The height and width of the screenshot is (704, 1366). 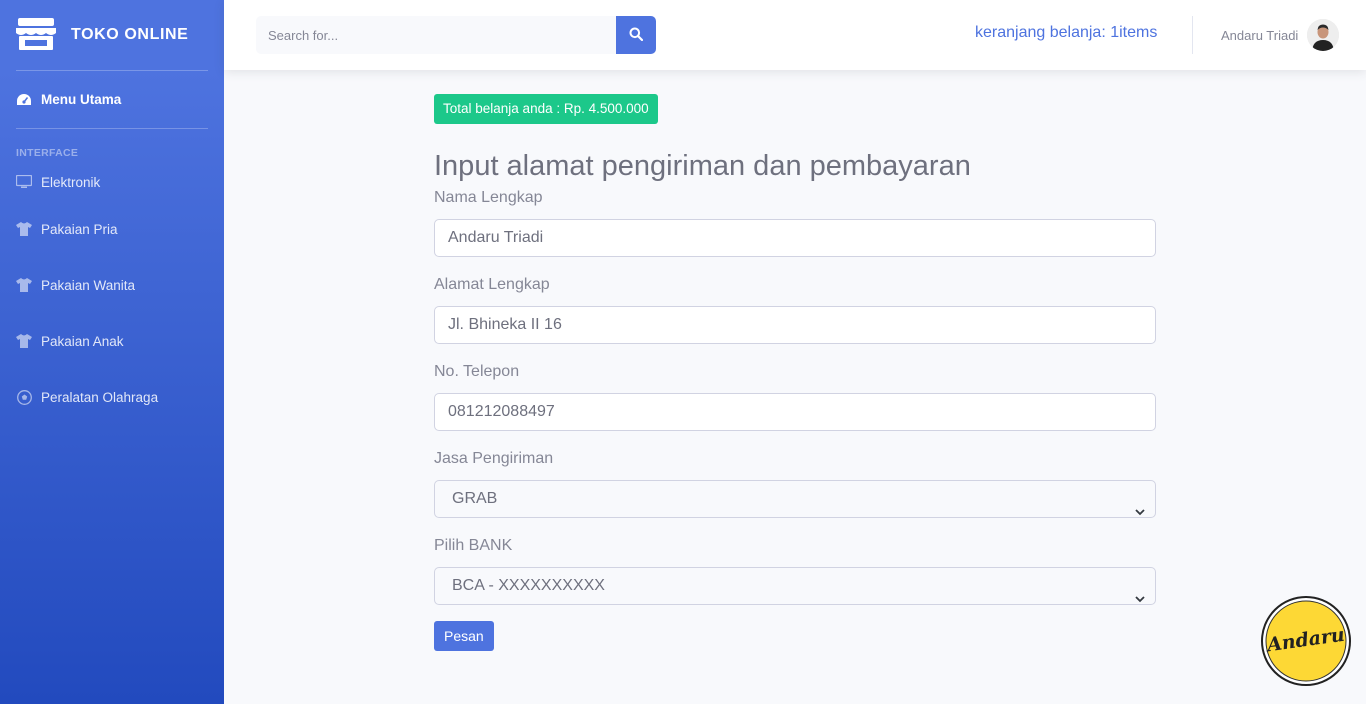 I want to click on sidebar-item-elektronik: Elektronik, so click(x=112, y=182).